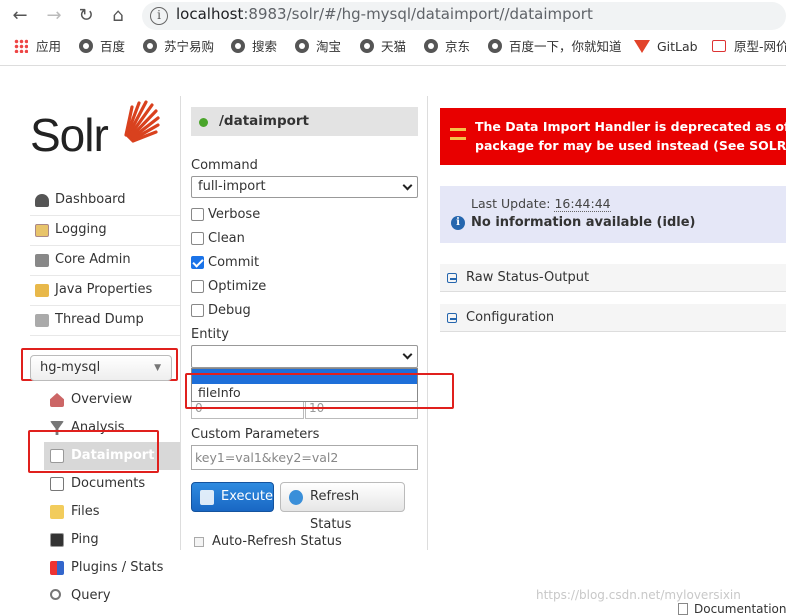 Image resolution: width=786 pixels, height=616 pixels. What do you see at coordinates (232, 497) in the screenshot?
I see `execute-button: Execute` at bounding box center [232, 497].